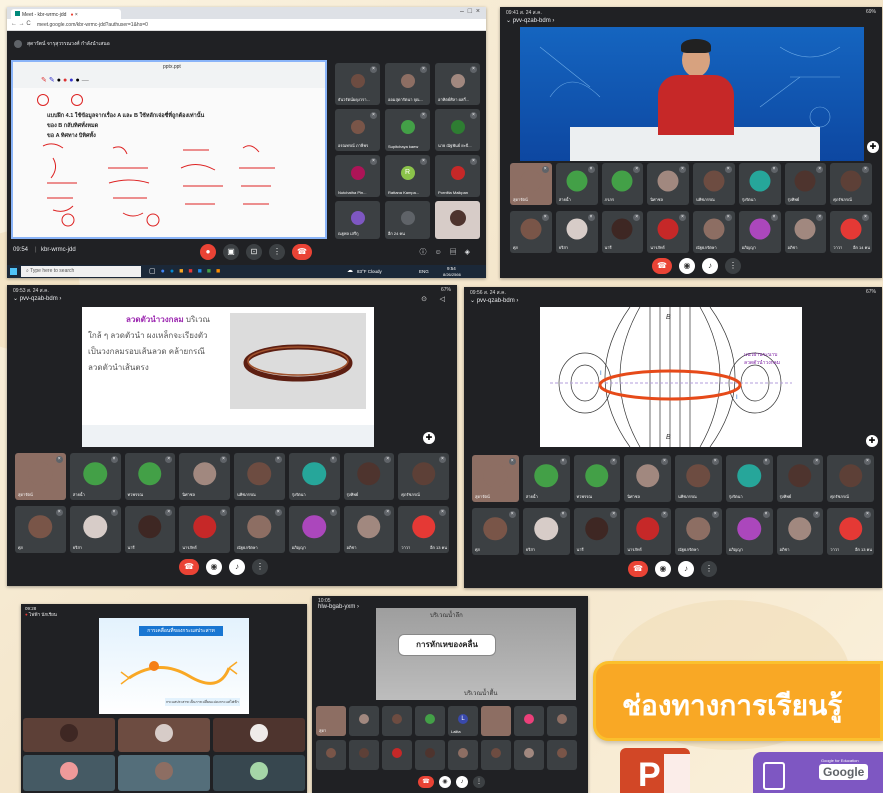 This screenshot has width=883, height=793. Describe the element at coordinates (457, 252) in the screenshot. I see `chat-icon: ▤` at that location.